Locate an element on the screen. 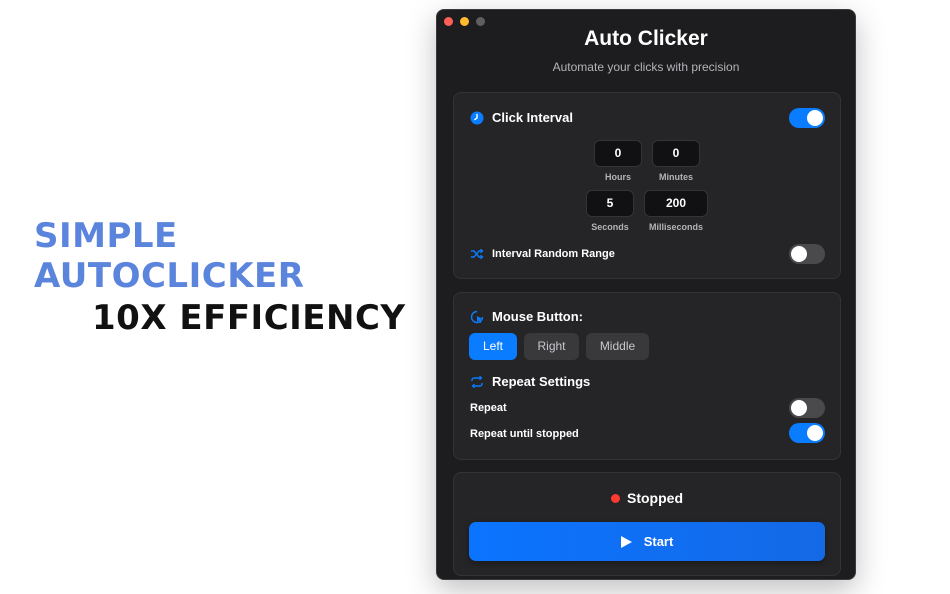  mouse-left-button: Left is located at coordinates (493, 346).